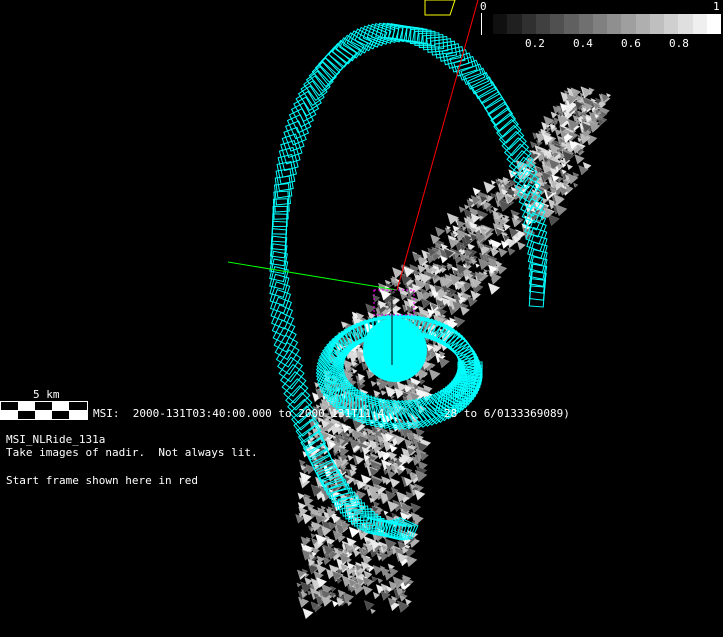  I want to click on spacecraft-marker, so click(440, 8).